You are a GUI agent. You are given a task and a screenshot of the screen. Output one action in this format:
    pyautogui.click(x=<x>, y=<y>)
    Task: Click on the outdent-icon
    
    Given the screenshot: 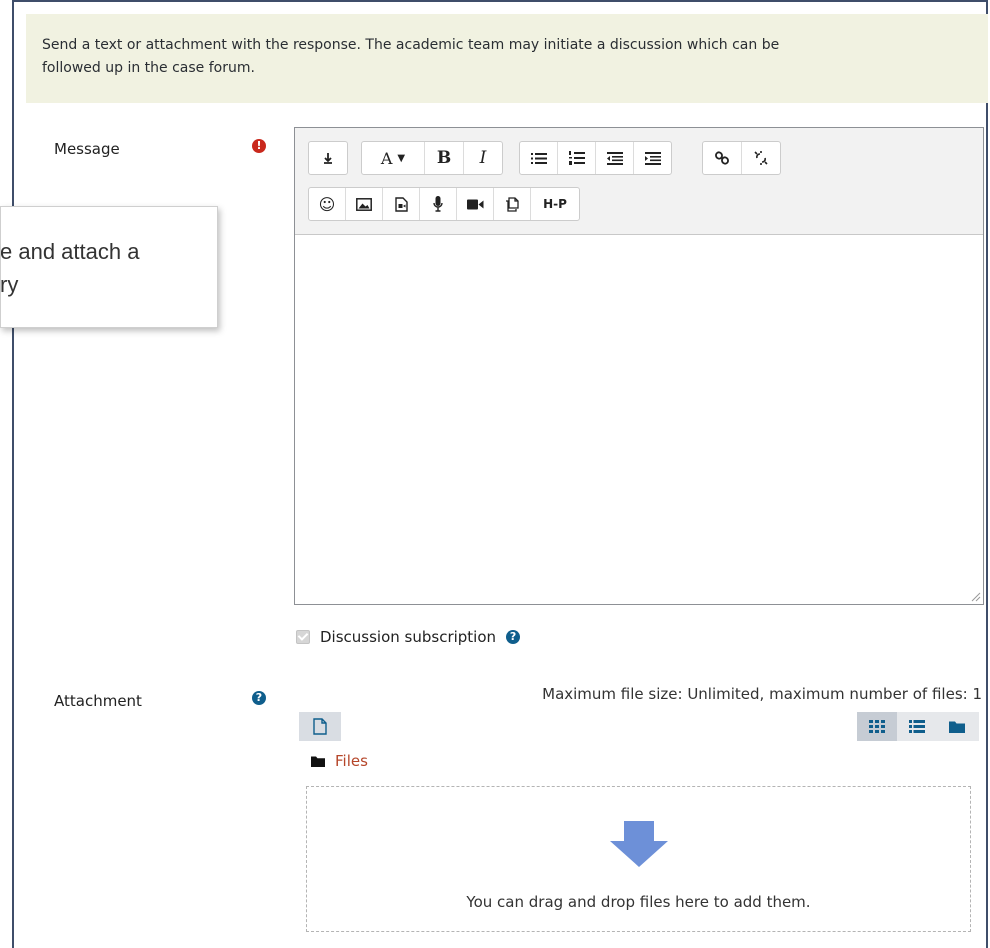 What is the action you would take?
    pyautogui.click(x=615, y=158)
    